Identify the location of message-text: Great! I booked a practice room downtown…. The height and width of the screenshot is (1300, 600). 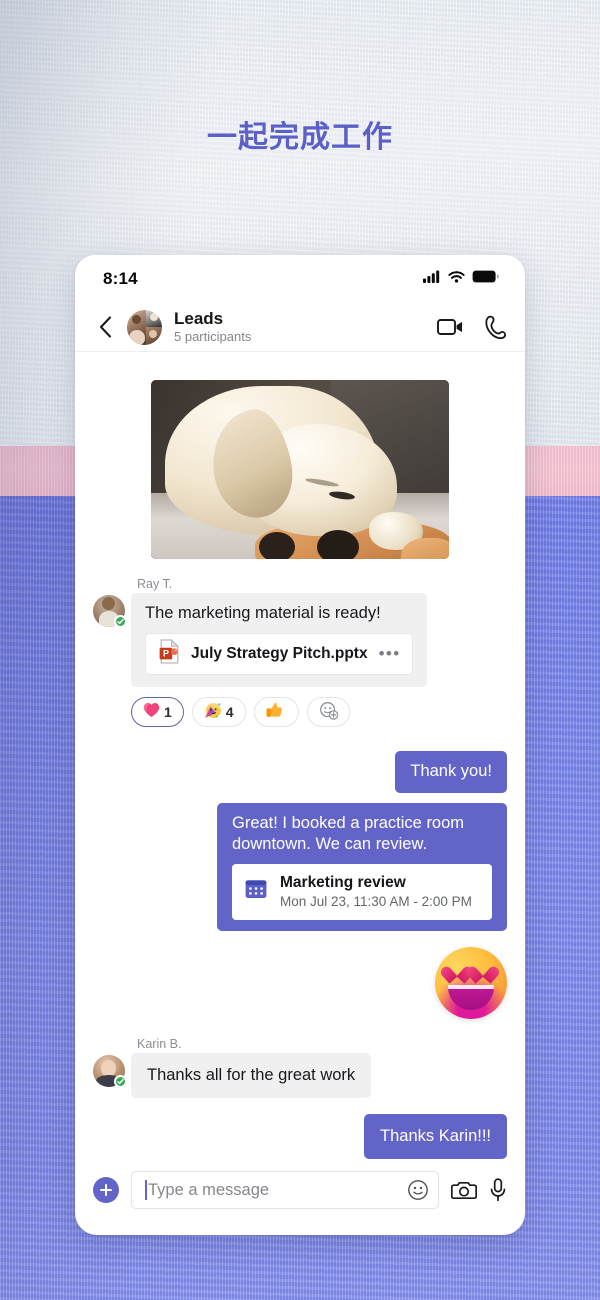
(348, 833).